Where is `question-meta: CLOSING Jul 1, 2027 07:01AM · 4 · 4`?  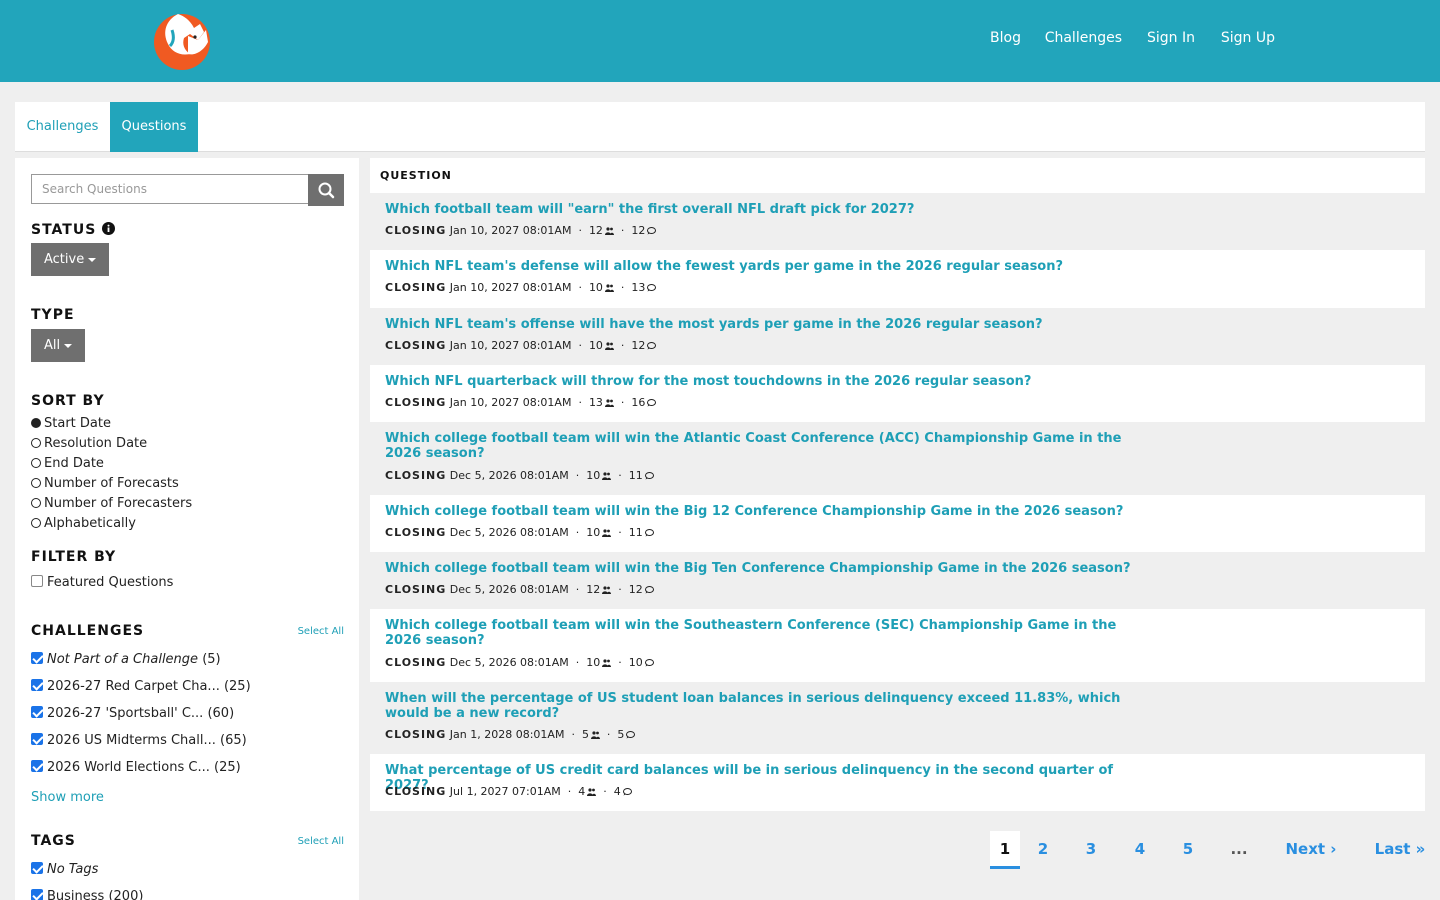
question-meta: CLOSING Jul 1, 2027 07:01AM · 4 · 4 is located at coordinates (508, 791).